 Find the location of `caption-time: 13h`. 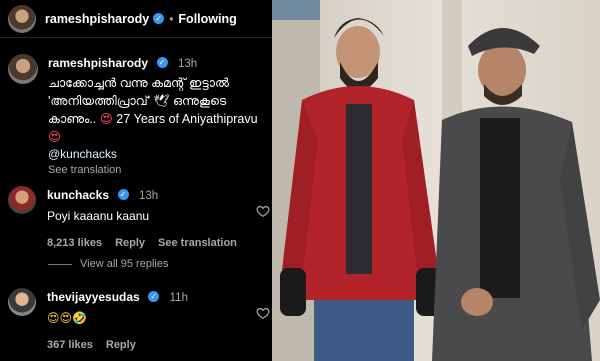

caption-time: 13h is located at coordinates (187, 64).